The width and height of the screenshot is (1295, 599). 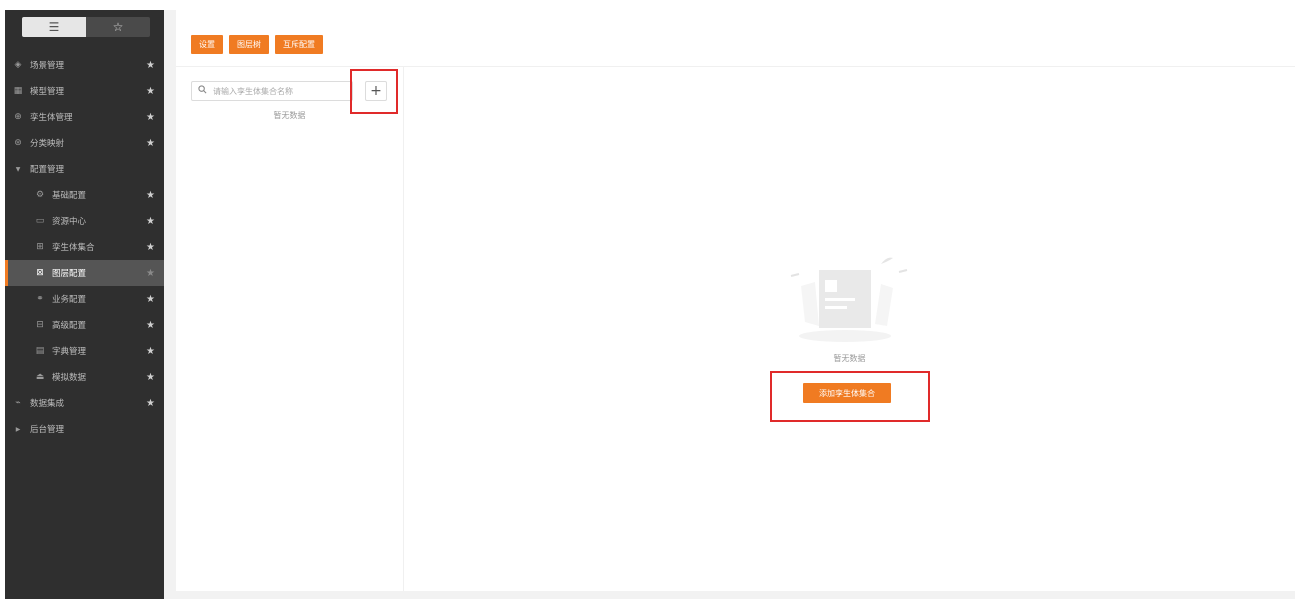 I want to click on sidebar-item-7: ⊞ 孪生体集合 ★, so click(x=84, y=247).